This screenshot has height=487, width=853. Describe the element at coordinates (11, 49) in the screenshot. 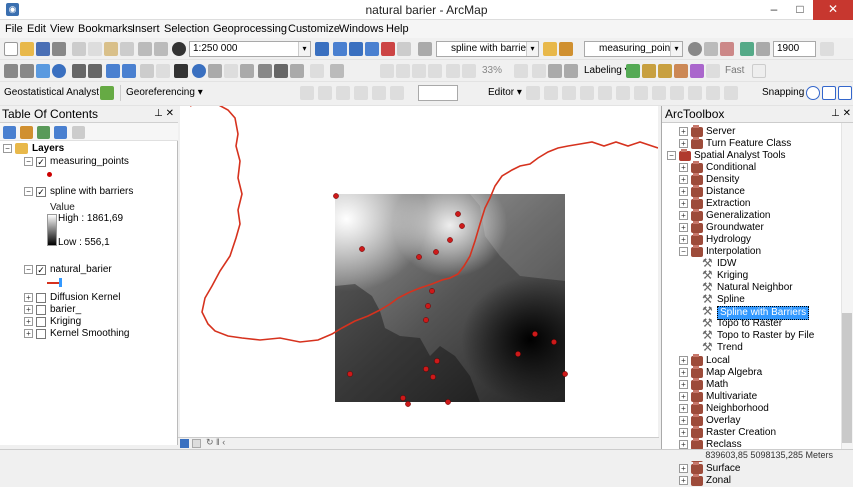

I see `new-document-icon` at that location.